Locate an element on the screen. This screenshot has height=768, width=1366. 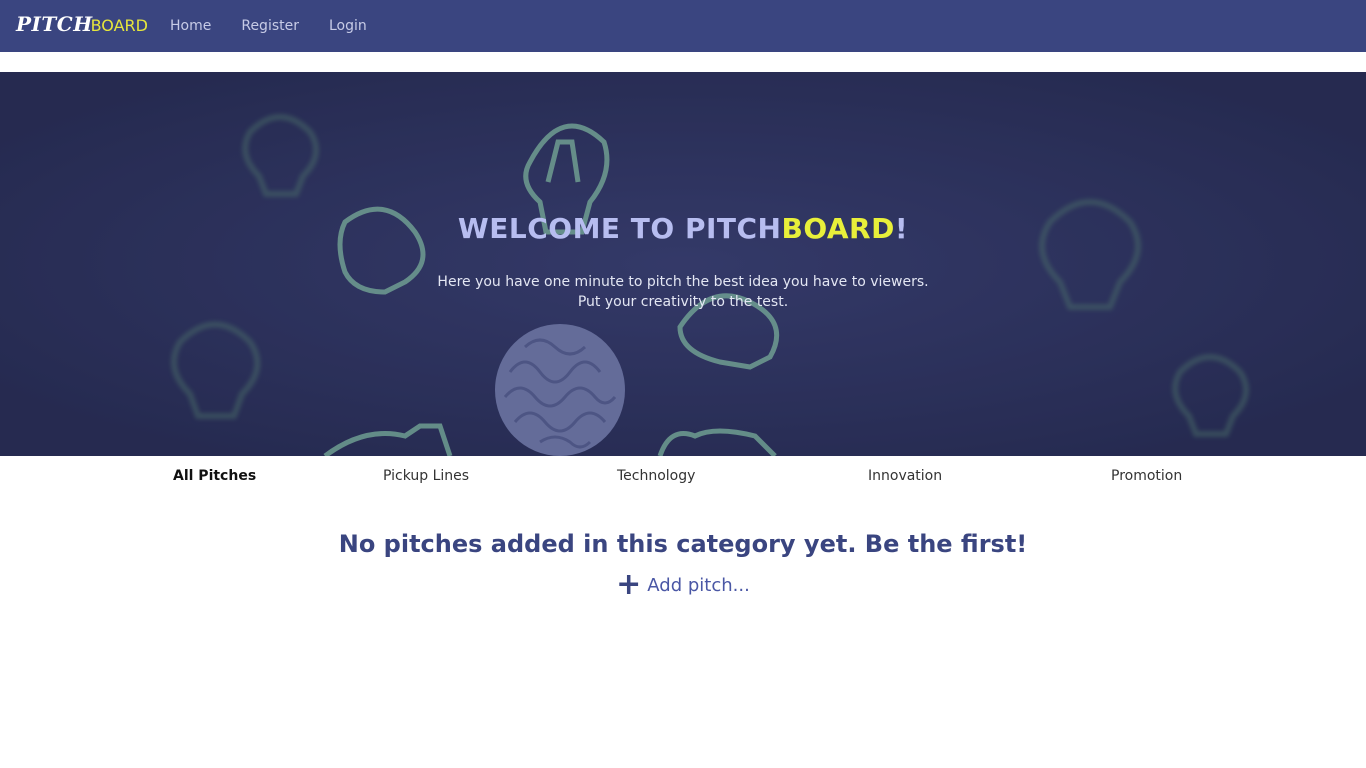
brand-pitch-text: PITCH is located at coordinates (54, 24).